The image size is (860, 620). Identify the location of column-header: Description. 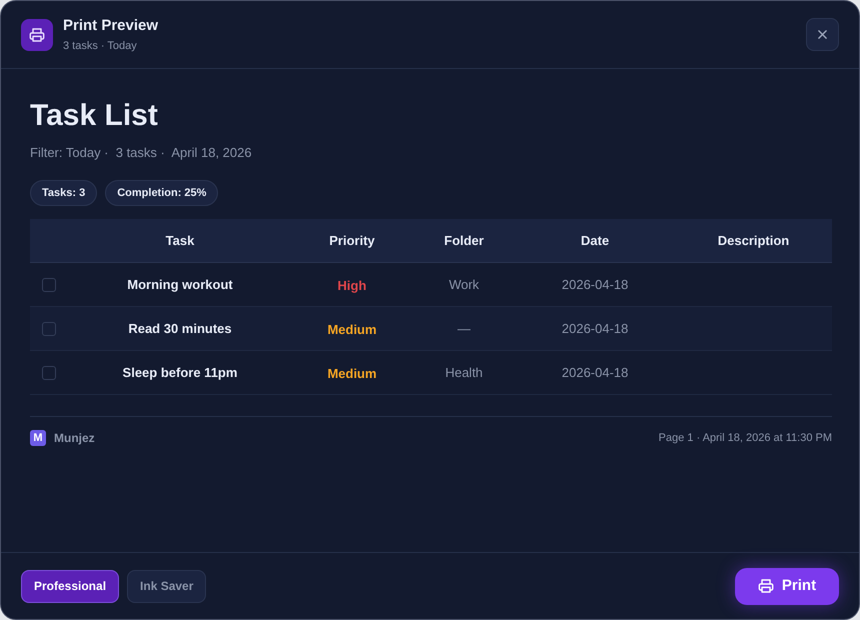
(754, 241).